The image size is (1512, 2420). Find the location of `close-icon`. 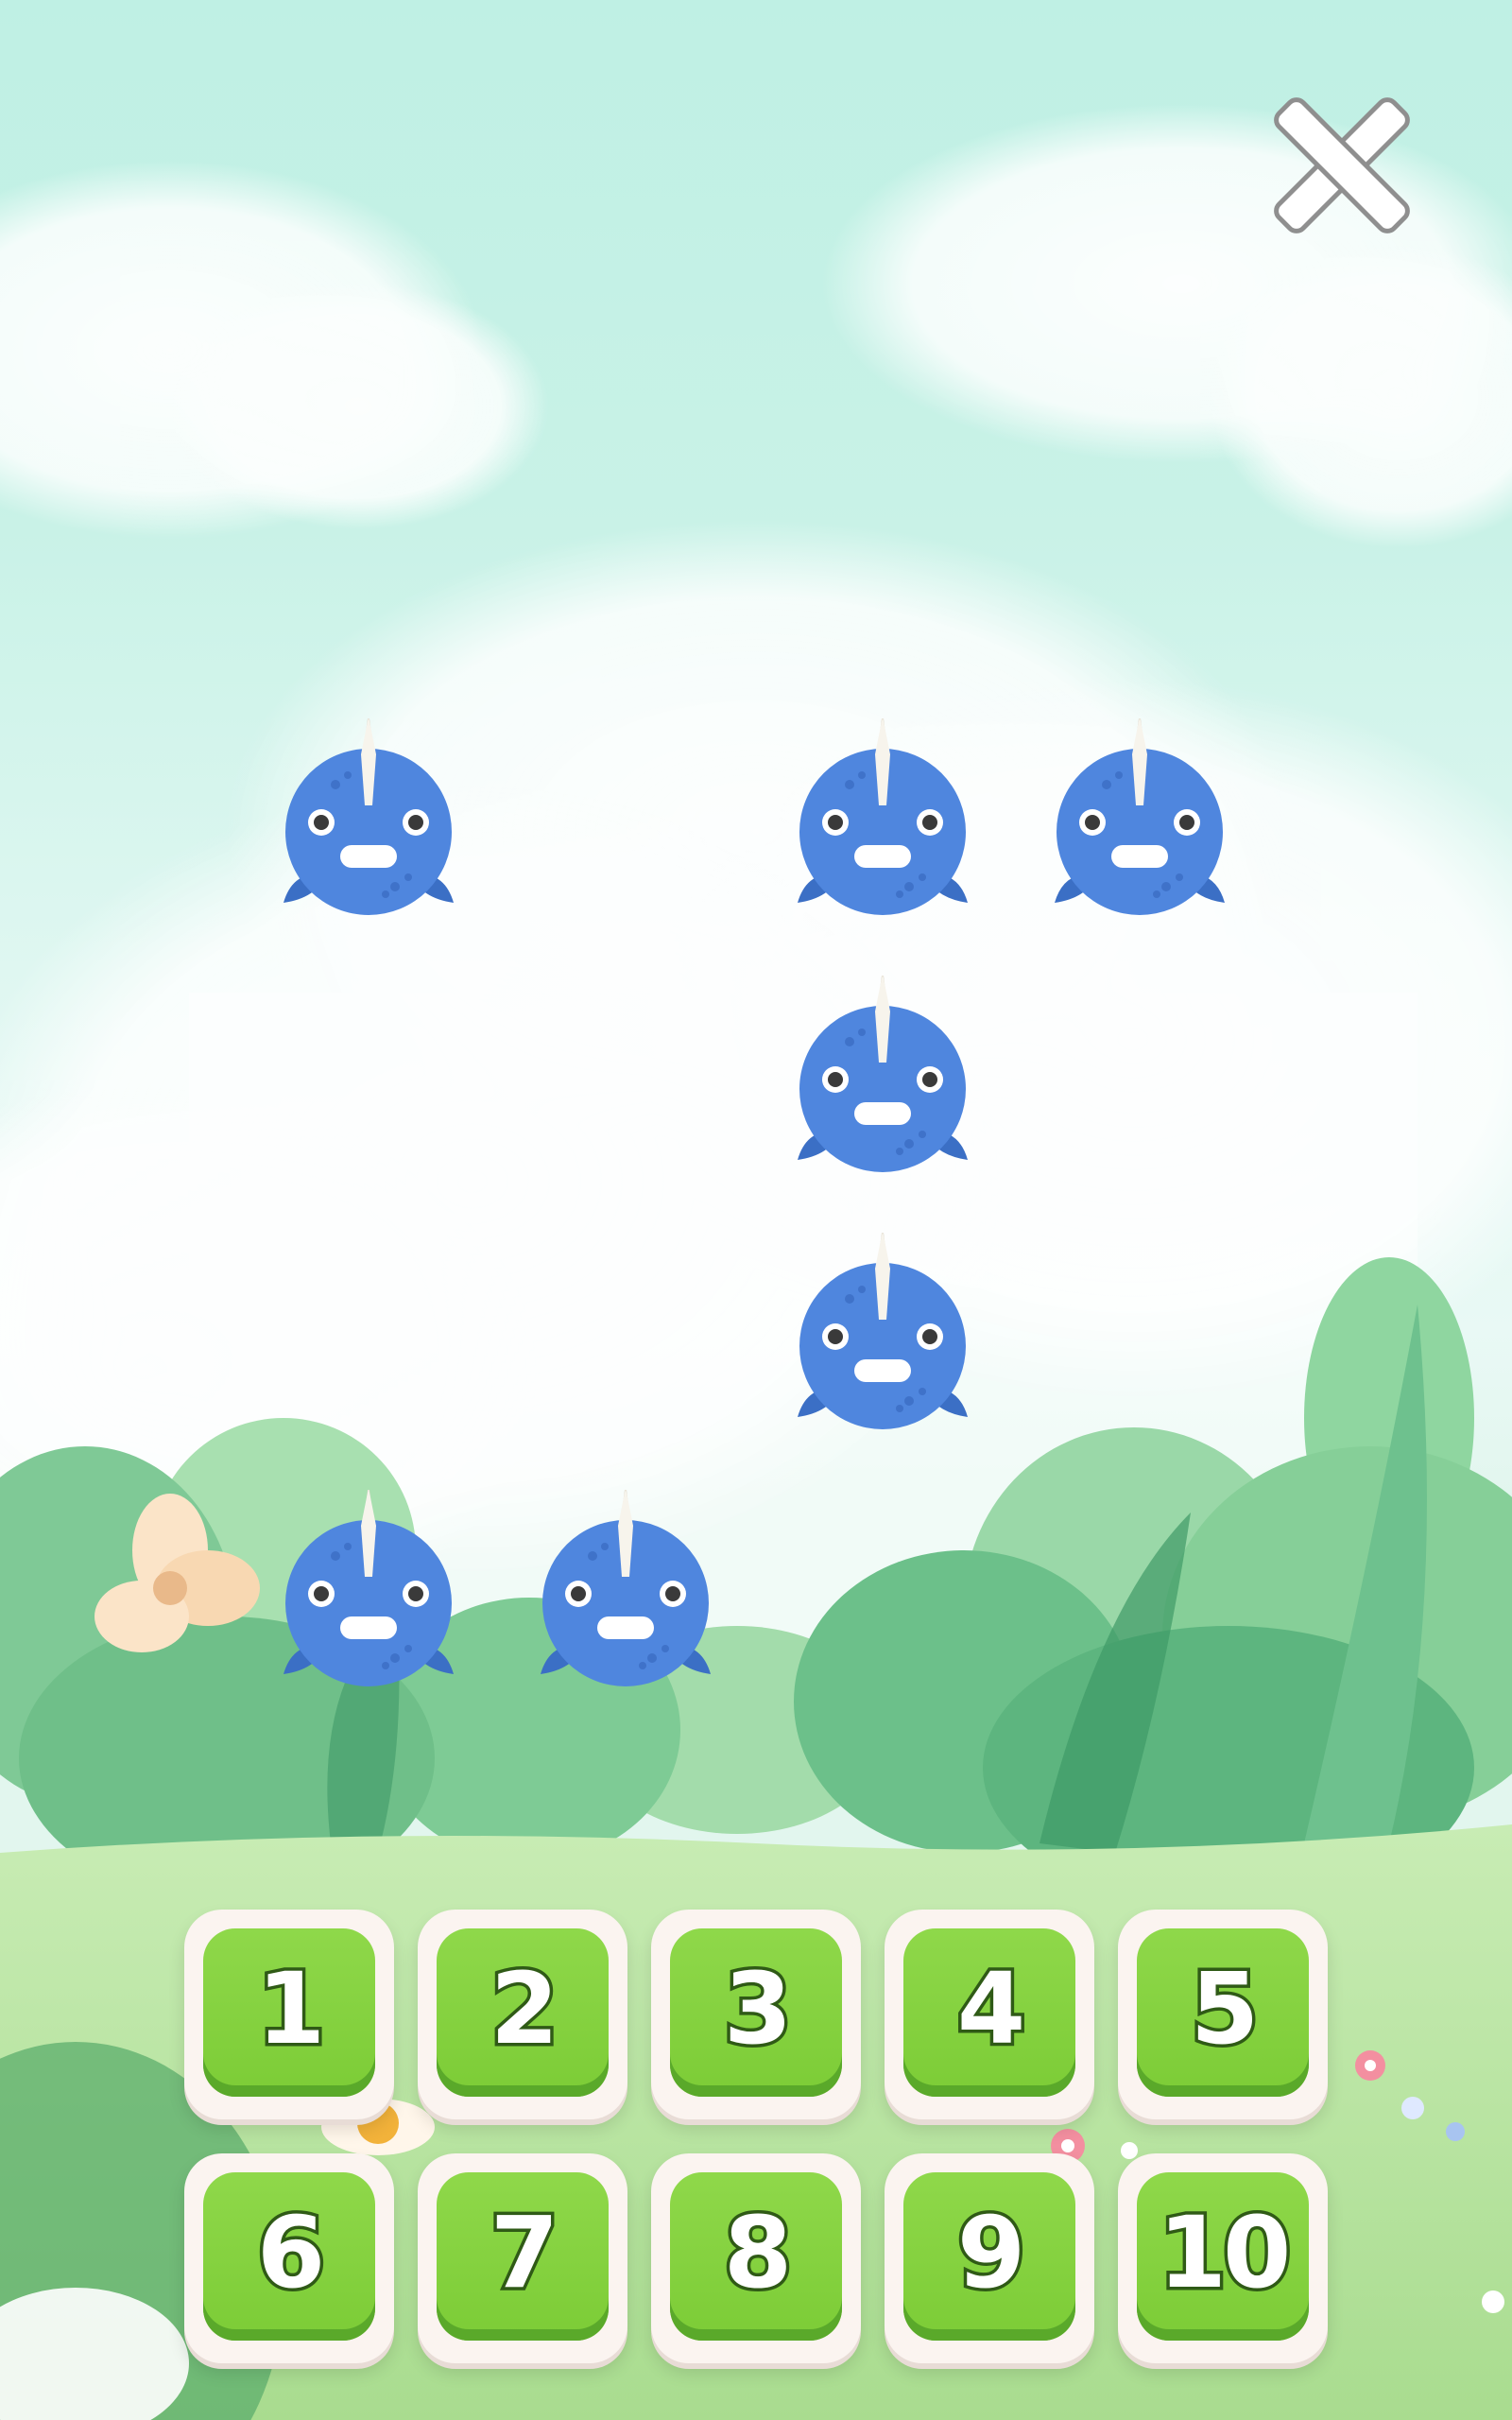

close-icon is located at coordinates (1342, 165).